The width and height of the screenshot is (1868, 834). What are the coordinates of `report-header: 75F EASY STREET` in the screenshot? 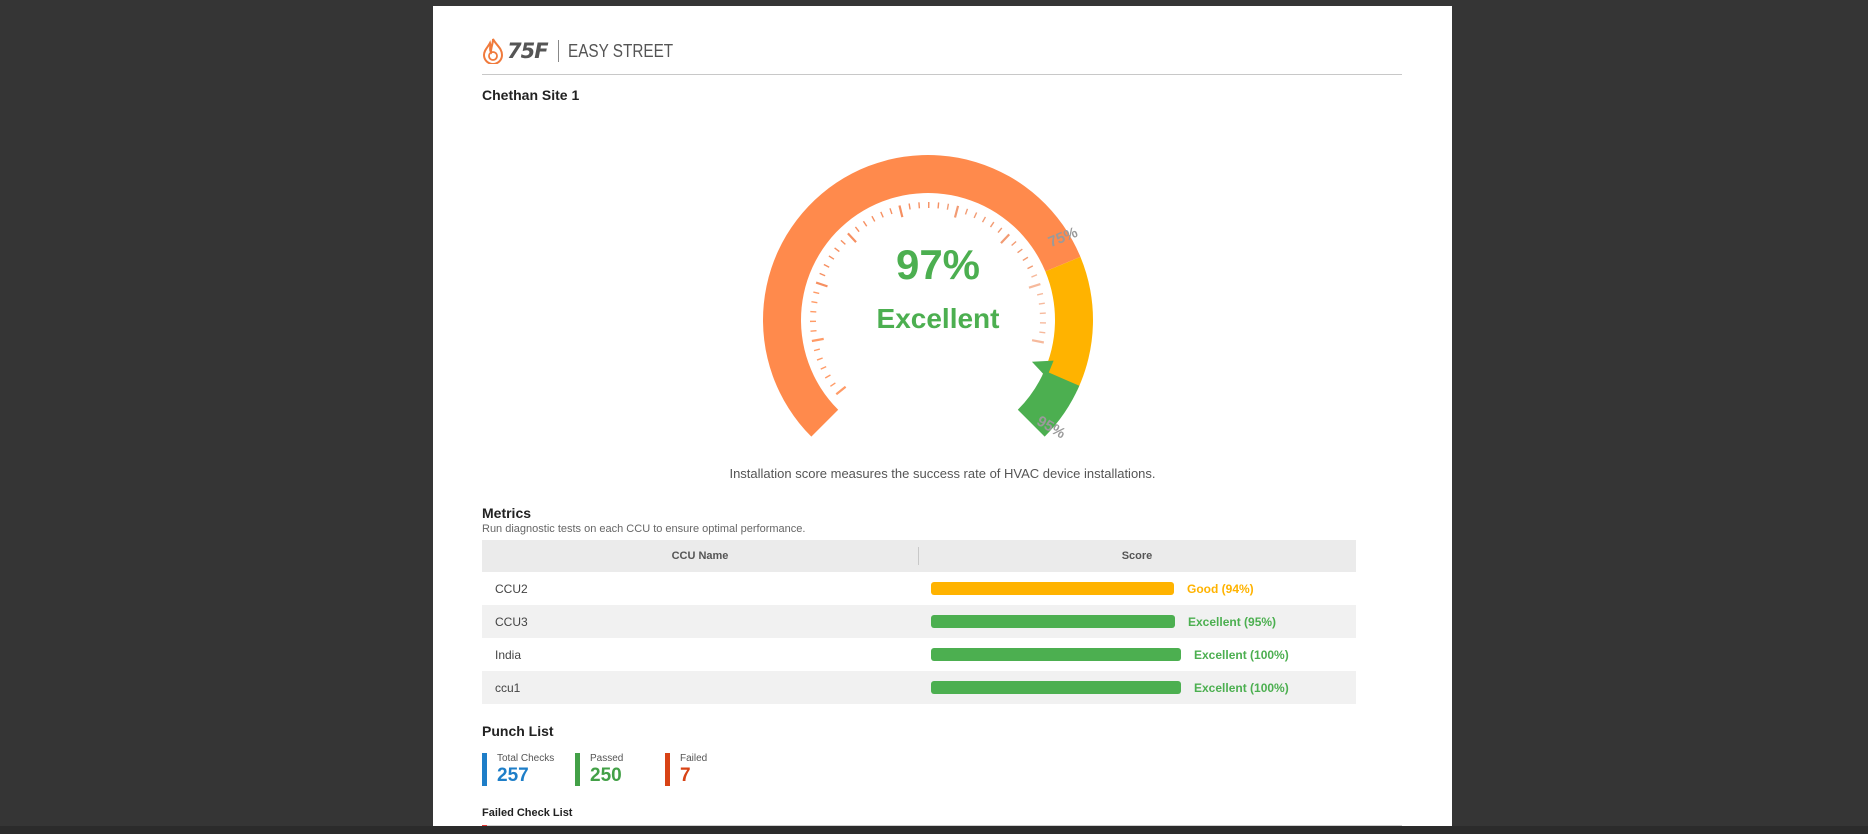 It's located at (586, 51).